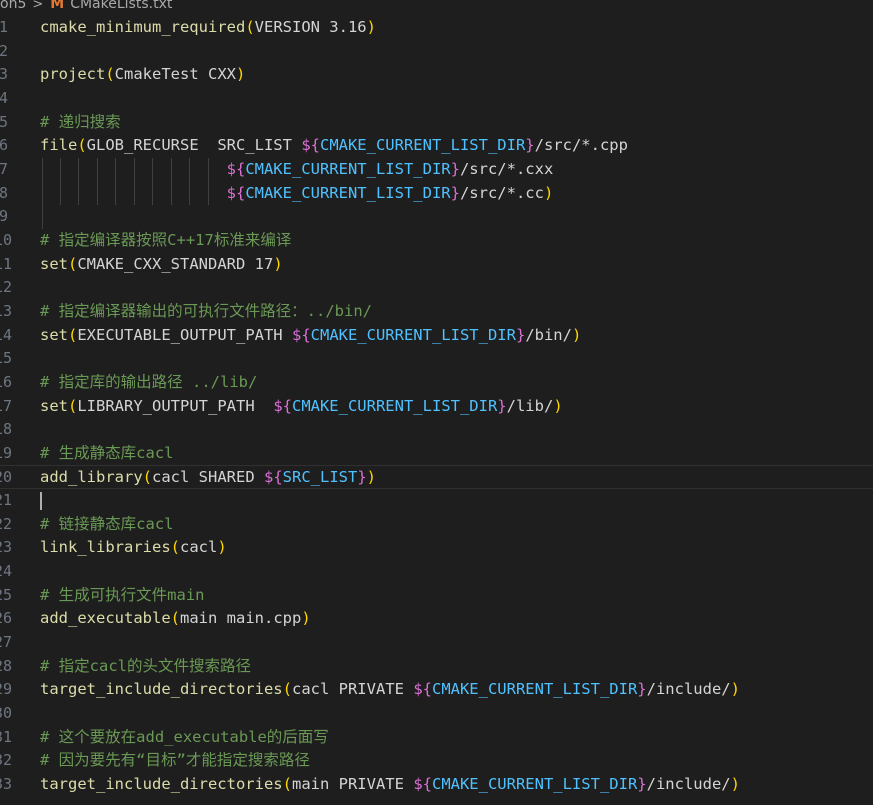 The height and width of the screenshot is (805, 873). Describe the element at coordinates (436, 52) in the screenshot. I see `code-line: 2` at that location.